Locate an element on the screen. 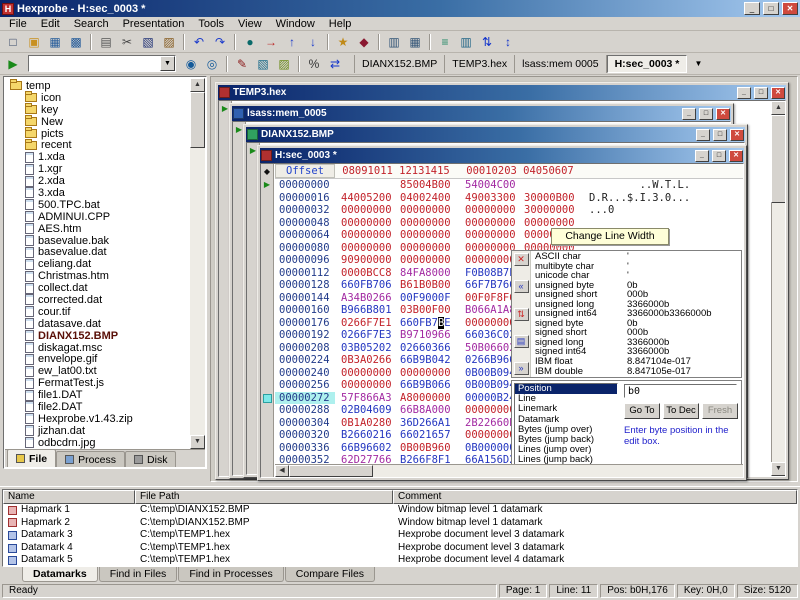  tree-item: ADMINUI.CPP is located at coordinates (99, 217).